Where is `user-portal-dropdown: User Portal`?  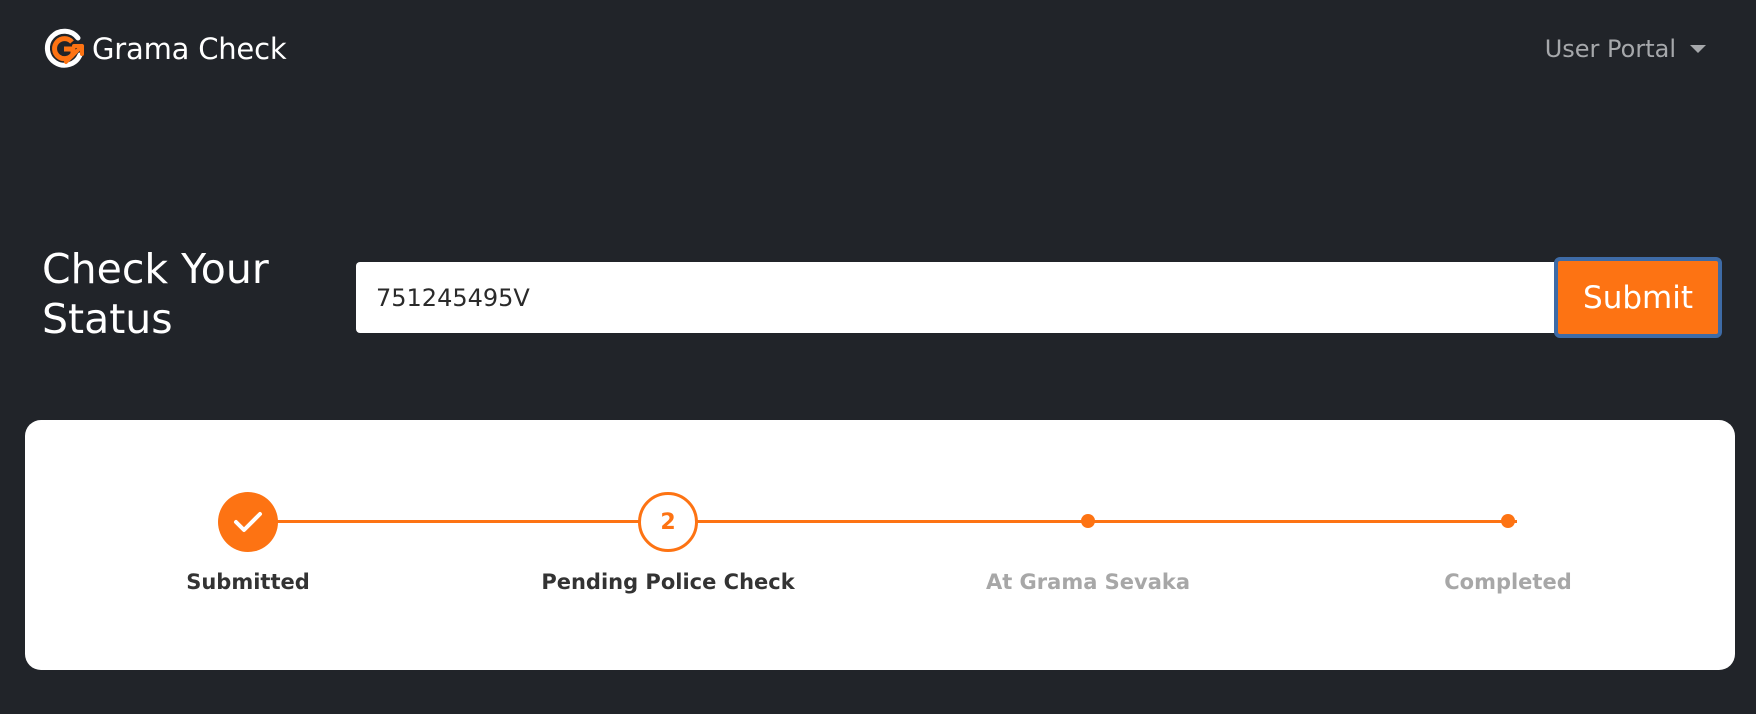
user-portal-dropdown: User Portal is located at coordinates (1625, 49).